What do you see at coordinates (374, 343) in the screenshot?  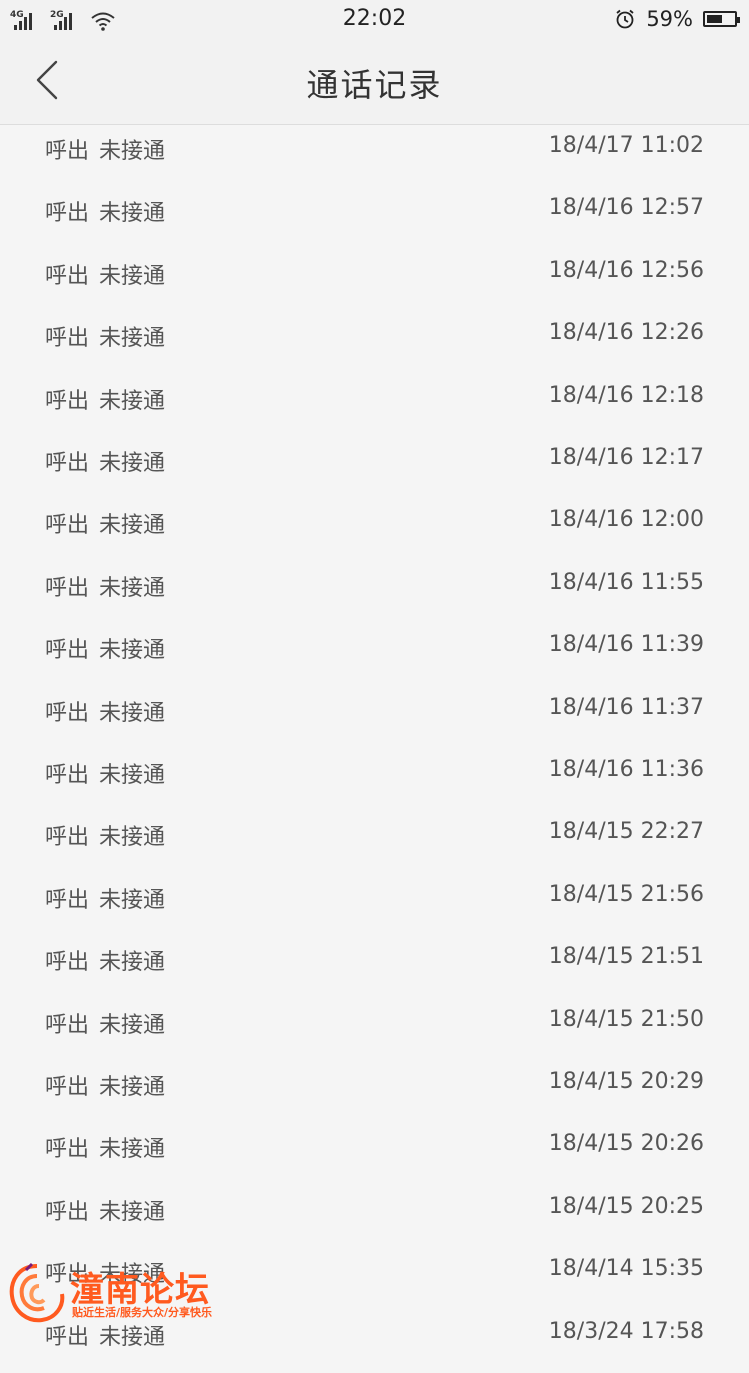 I see `call-log-row: 呼出 未接通 18/4/16 12:26` at bounding box center [374, 343].